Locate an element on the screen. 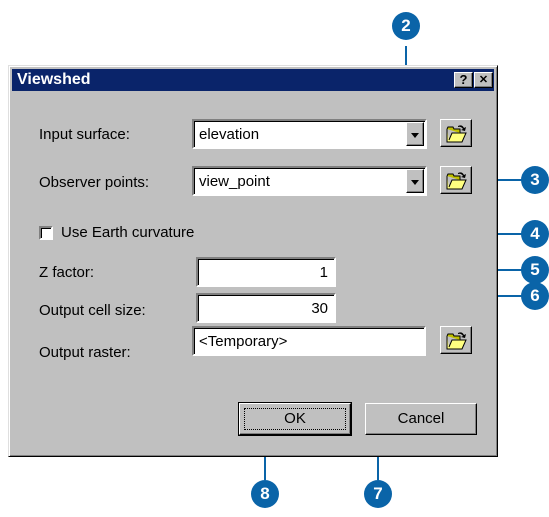  callout-2: 2 is located at coordinates (406, 26).